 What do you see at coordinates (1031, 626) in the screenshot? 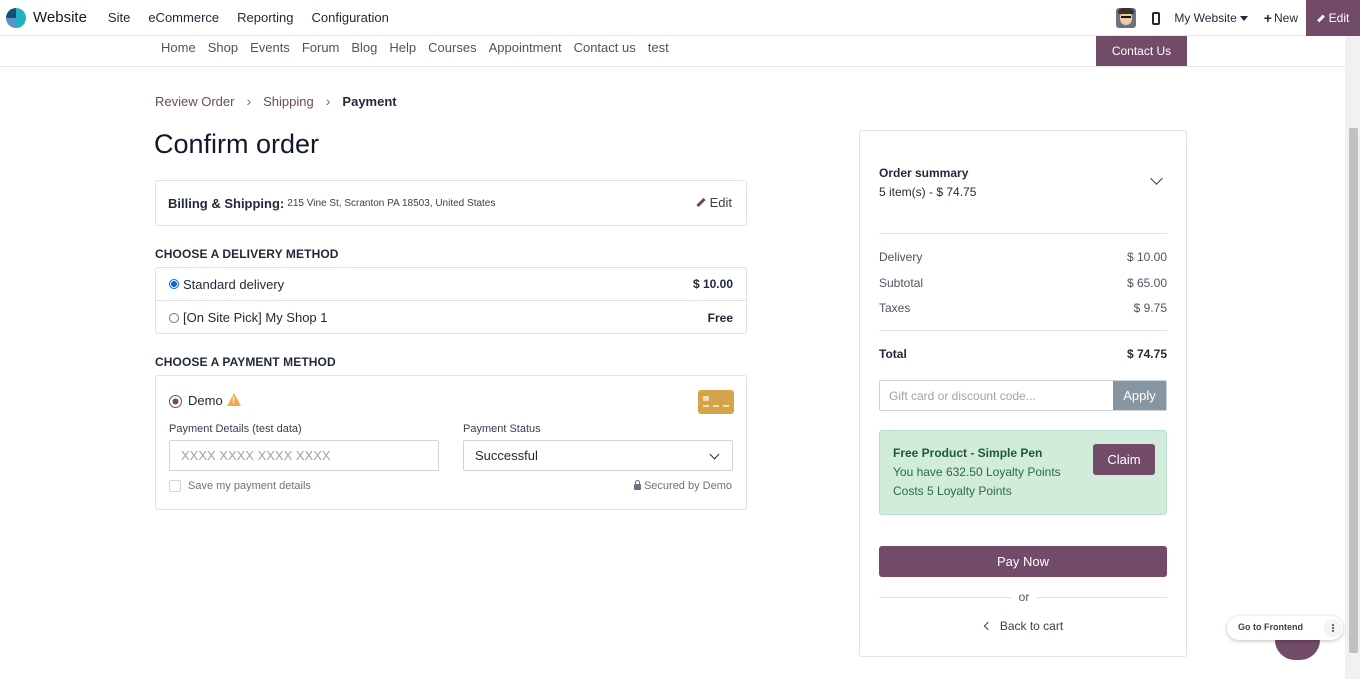
I see `back-to-cart-label: Back to cart` at bounding box center [1031, 626].